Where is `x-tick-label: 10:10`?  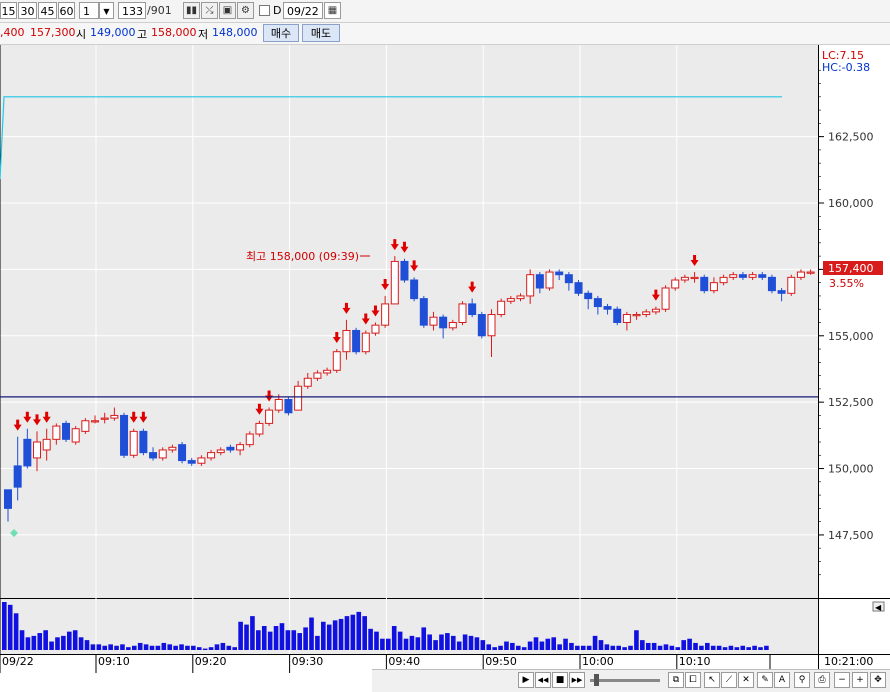 x-tick-label: 10:10 is located at coordinates (695, 661).